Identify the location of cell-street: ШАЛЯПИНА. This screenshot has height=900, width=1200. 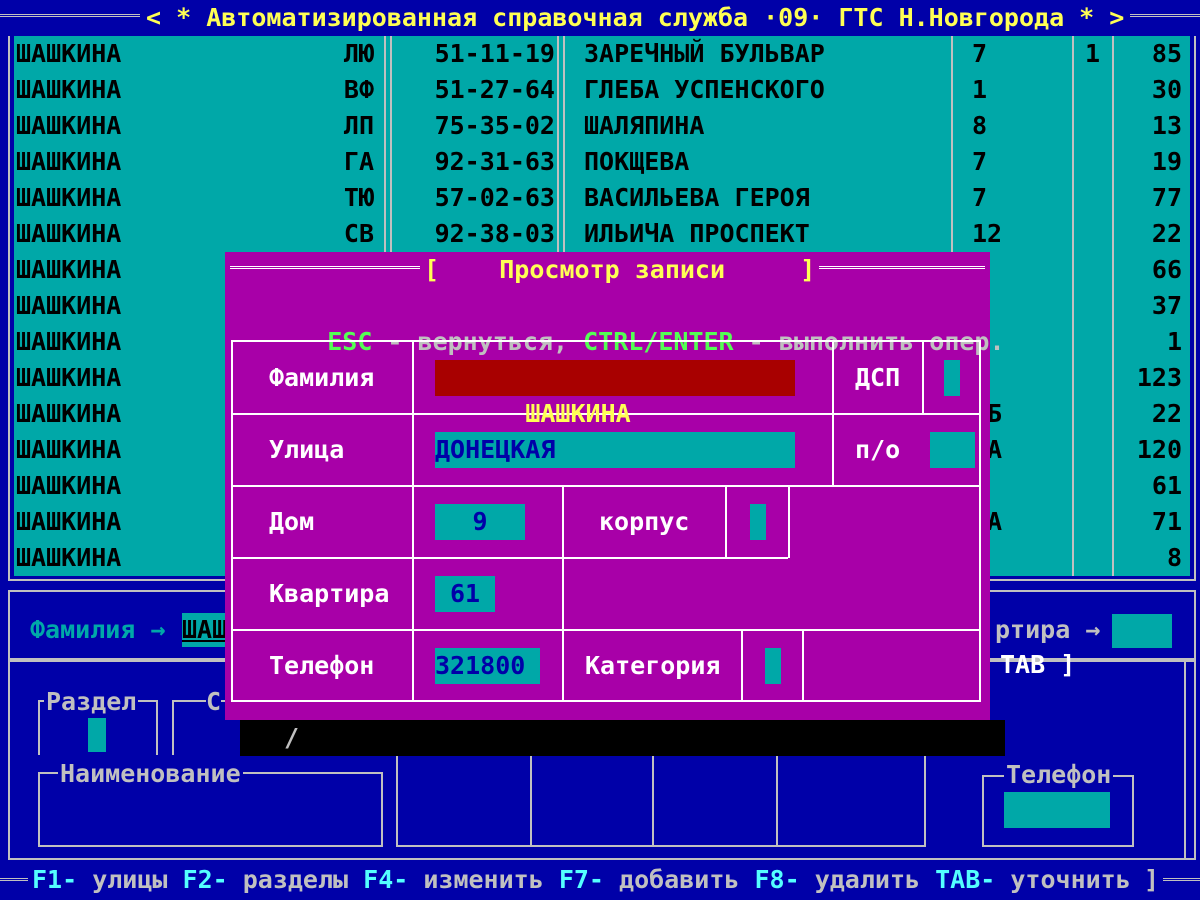
(644, 125).